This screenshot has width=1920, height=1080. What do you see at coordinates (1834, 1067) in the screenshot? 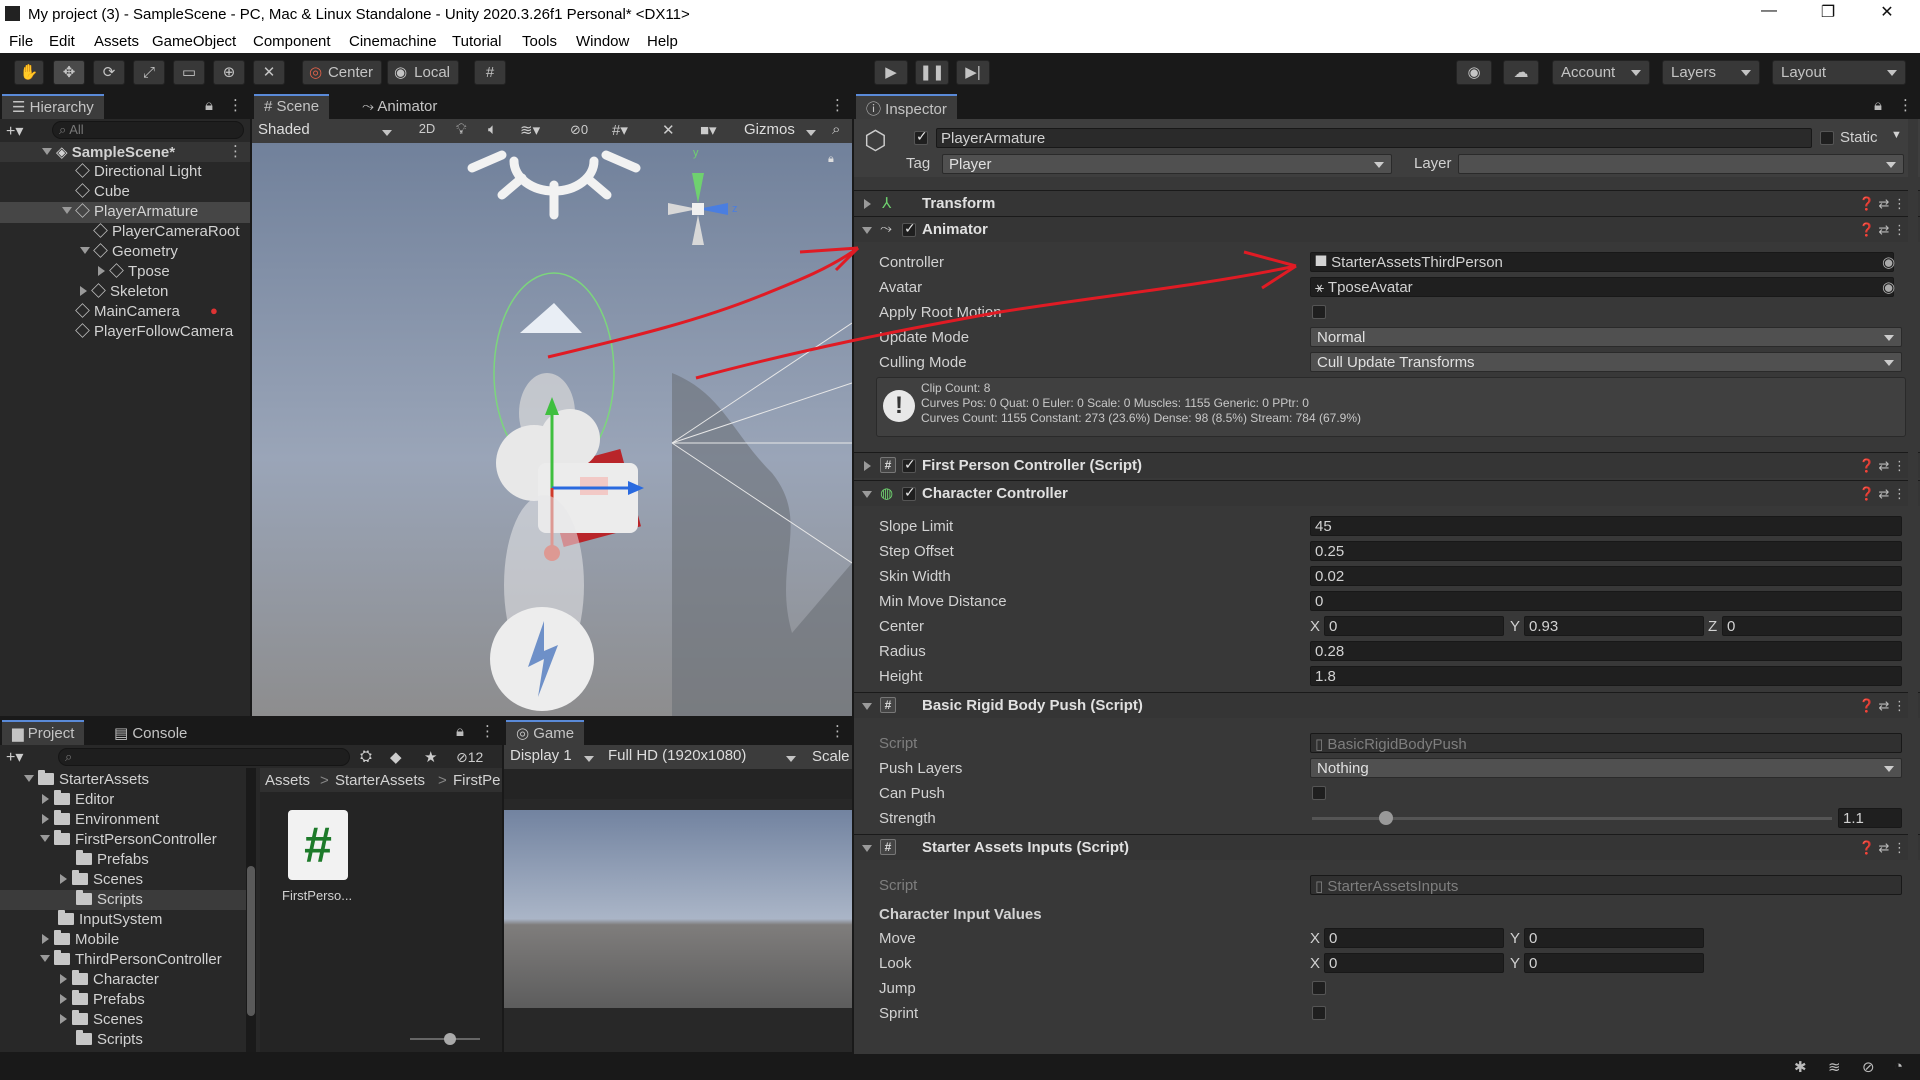
I see `cache-icon: ≋` at bounding box center [1834, 1067].